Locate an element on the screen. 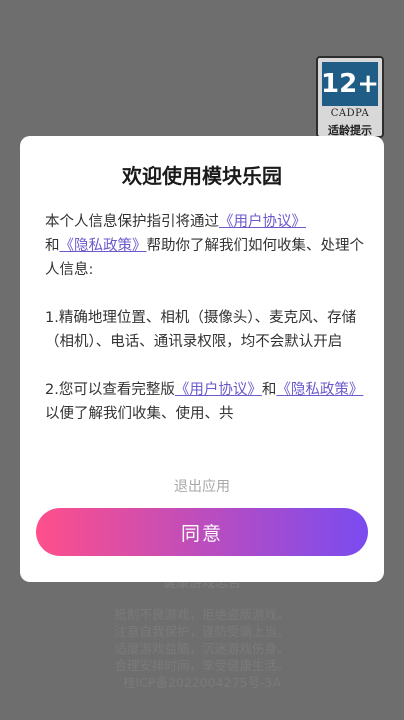  intro-and-text: 和 is located at coordinates (52, 246).